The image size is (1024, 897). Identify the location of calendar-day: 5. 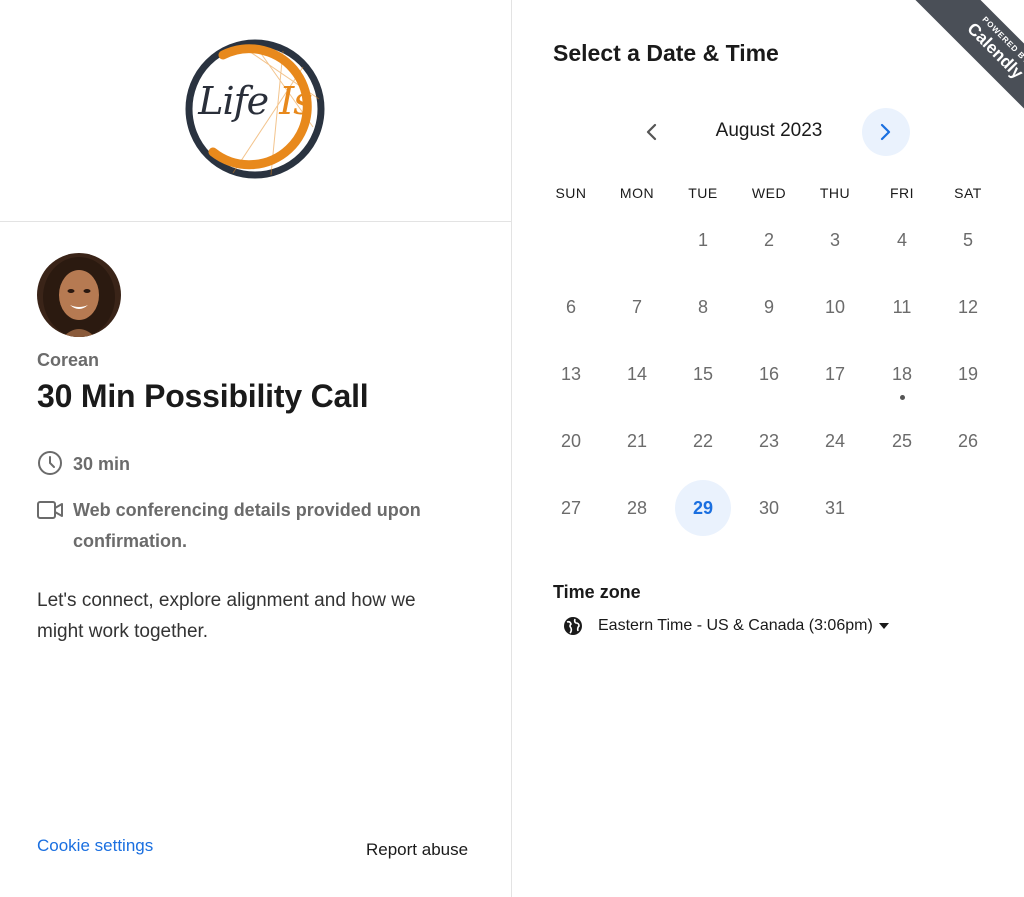
(967, 239).